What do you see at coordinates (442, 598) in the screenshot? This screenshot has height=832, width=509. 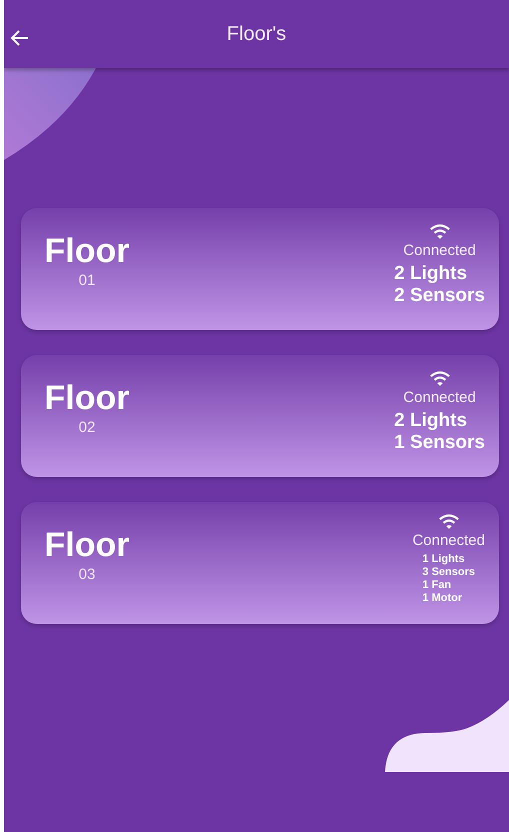 I see `device-count: 1 Motor` at bounding box center [442, 598].